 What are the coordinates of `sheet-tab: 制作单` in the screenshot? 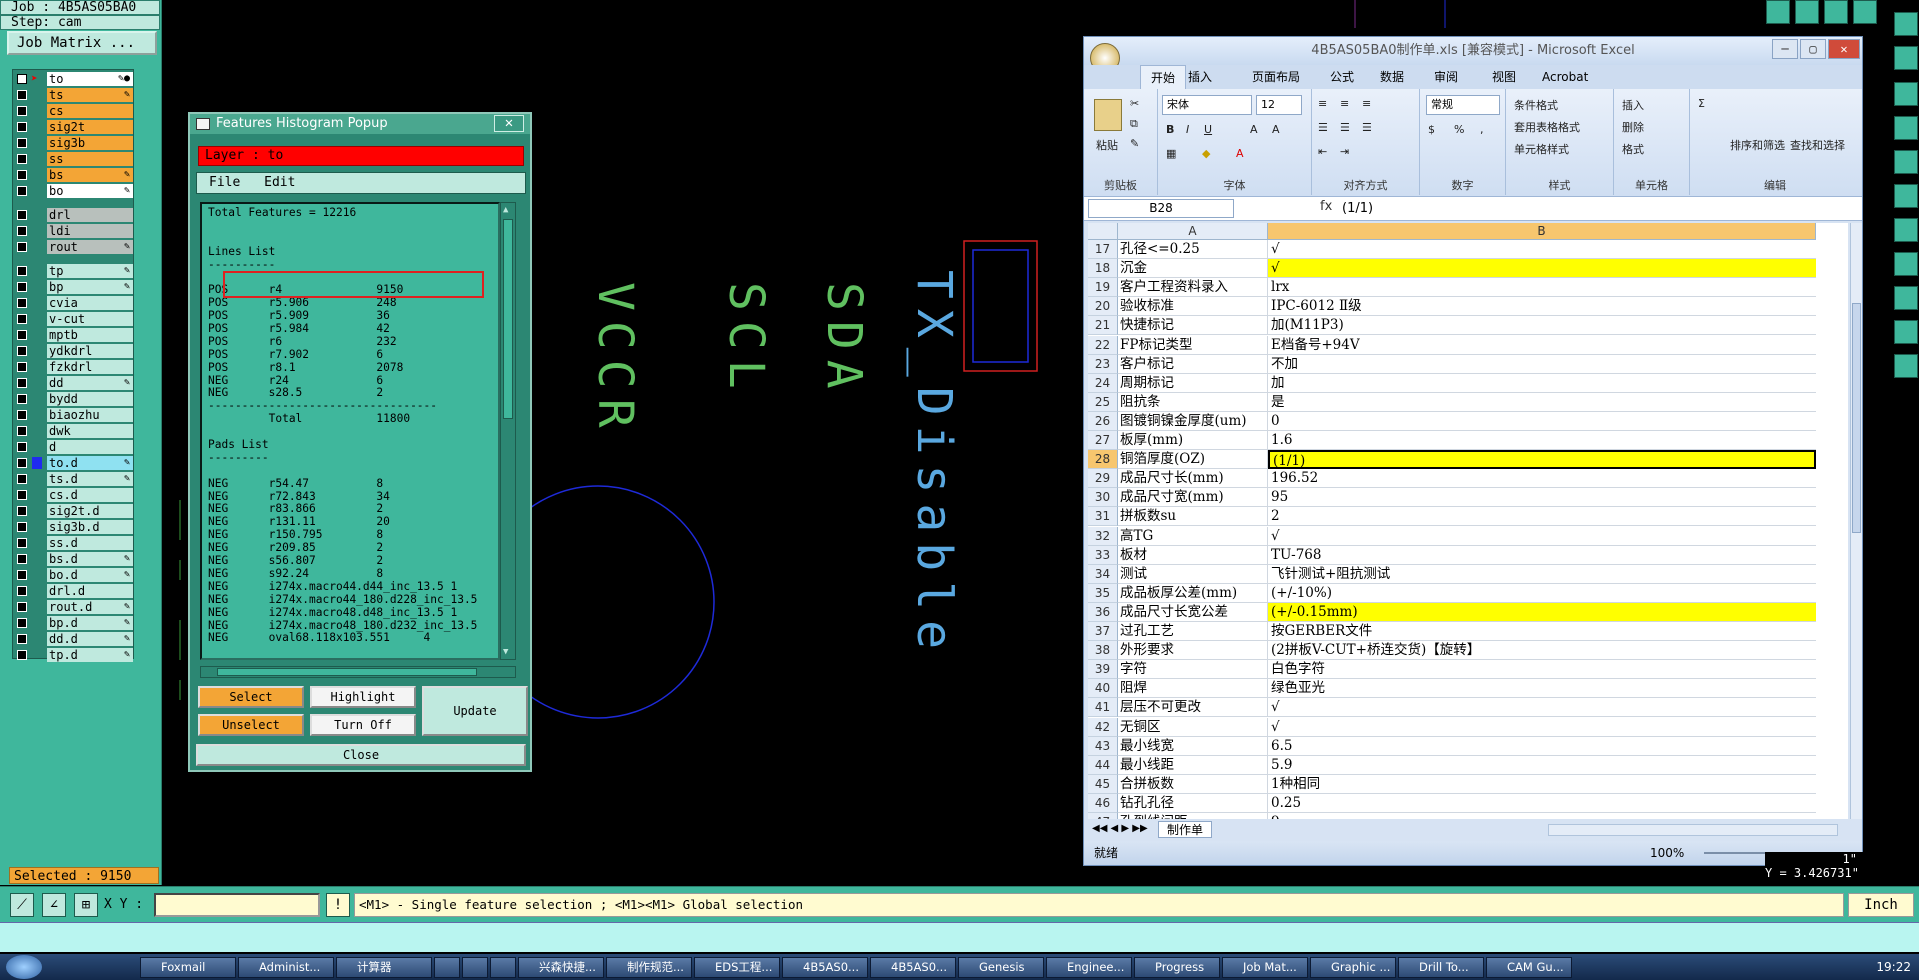 It's located at (1185, 829).